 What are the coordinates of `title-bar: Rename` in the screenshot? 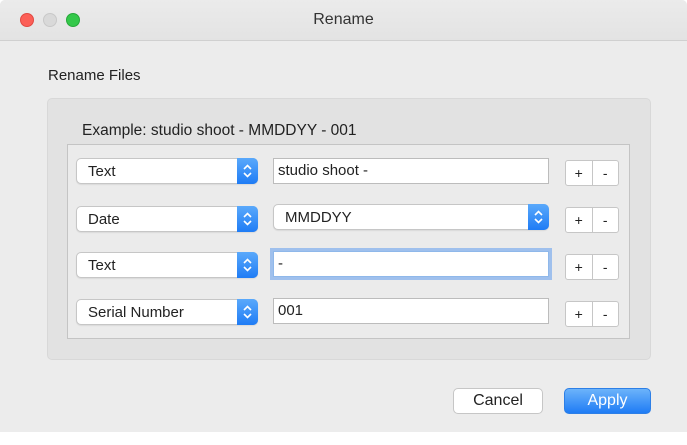 It's located at (343, 20).